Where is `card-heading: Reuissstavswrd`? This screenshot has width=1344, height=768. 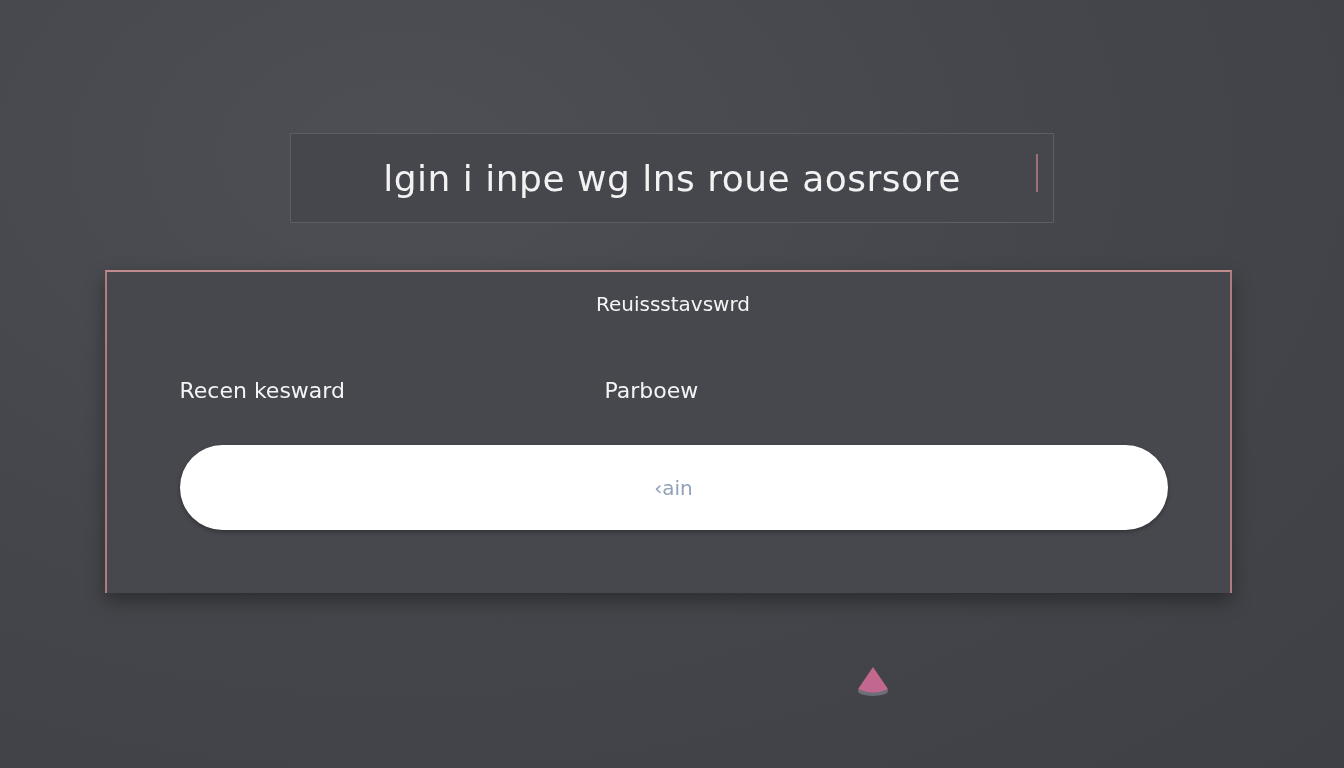 card-heading: Reuissstavswrd is located at coordinates (673, 304).